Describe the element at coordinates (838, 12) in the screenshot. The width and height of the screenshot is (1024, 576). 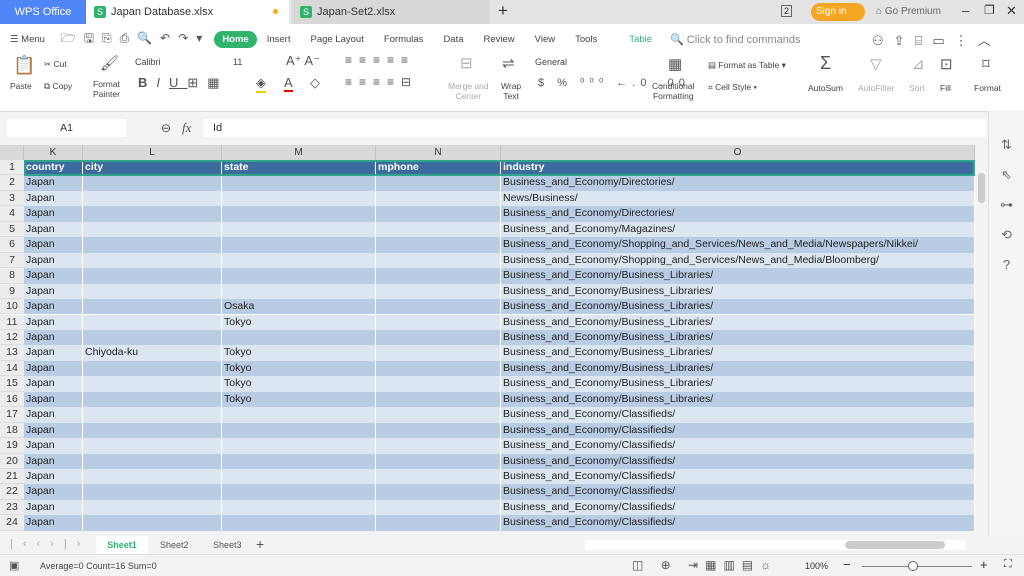
I see `sign-in-button: Sign in` at that location.